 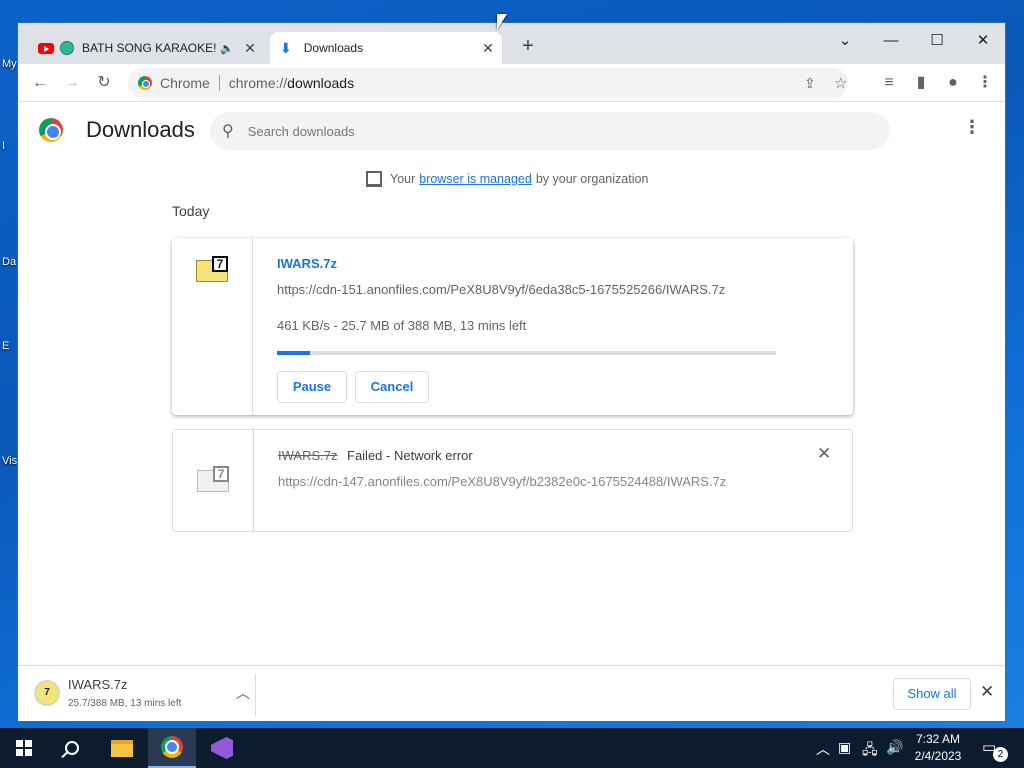 I want to click on back-button: ←, so click(x=40, y=83).